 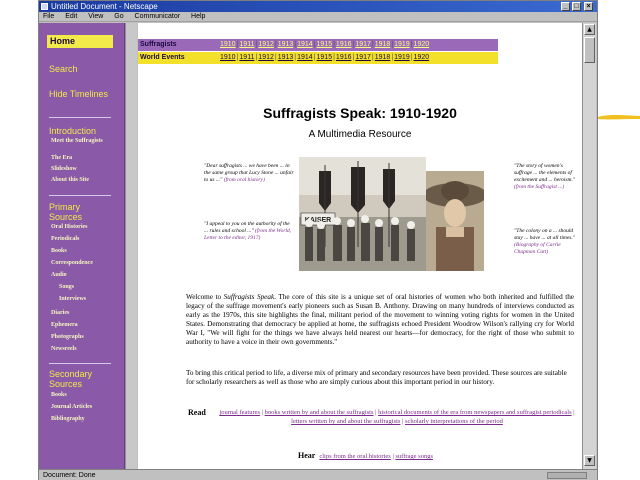 I want to click on sidebar-item-correspondence: Correspondence, so click(x=72, y=263).